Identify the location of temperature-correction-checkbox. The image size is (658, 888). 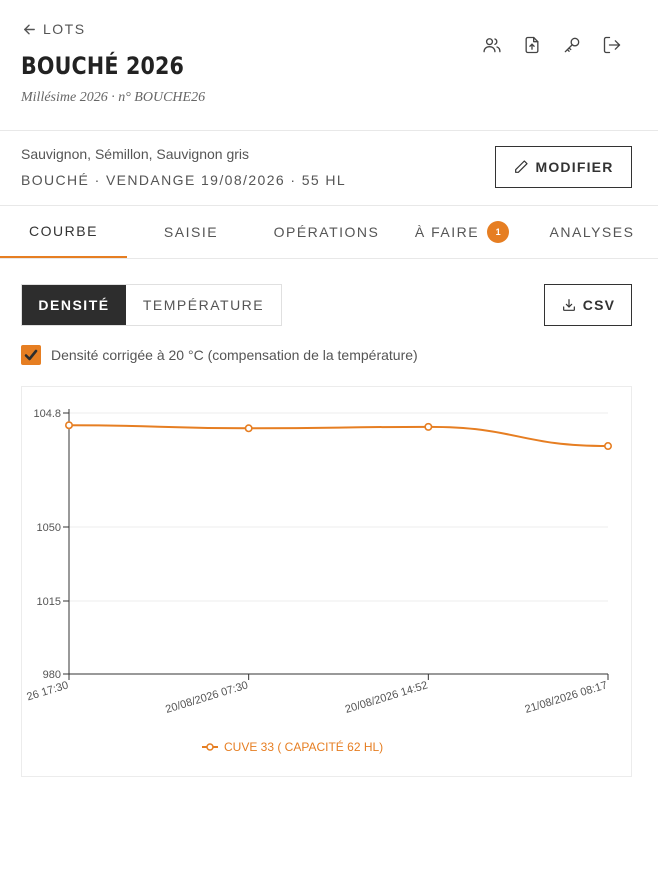
(31, 355).